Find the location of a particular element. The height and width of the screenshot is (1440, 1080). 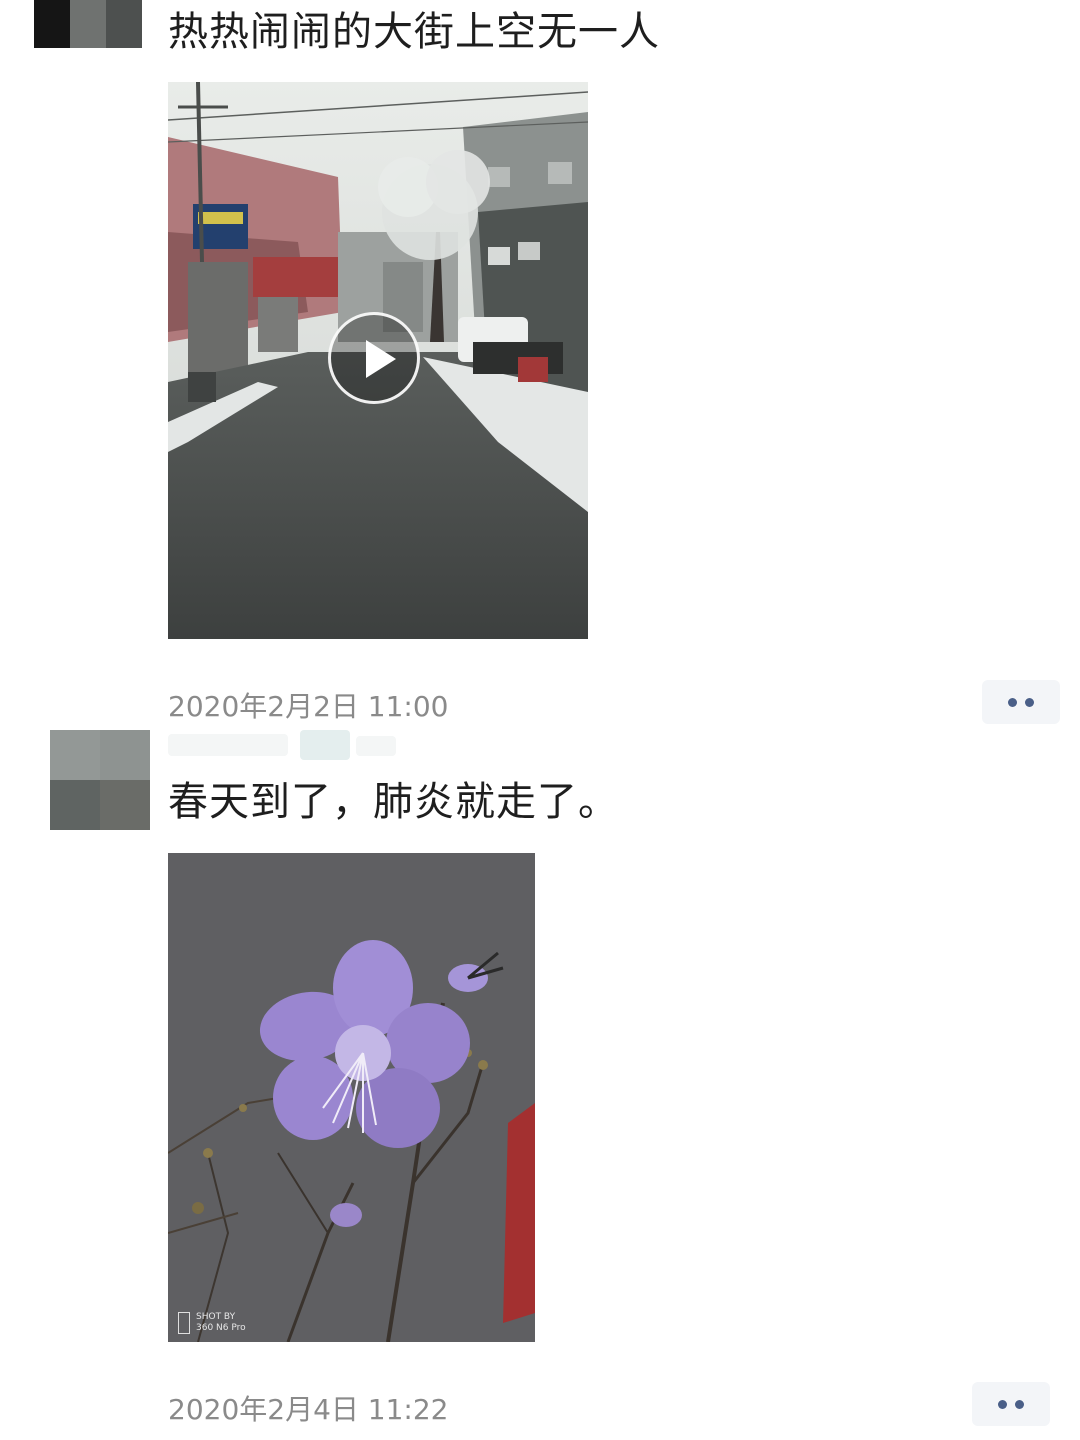

camera-badge-icon is located at coordinates (184, 1323).